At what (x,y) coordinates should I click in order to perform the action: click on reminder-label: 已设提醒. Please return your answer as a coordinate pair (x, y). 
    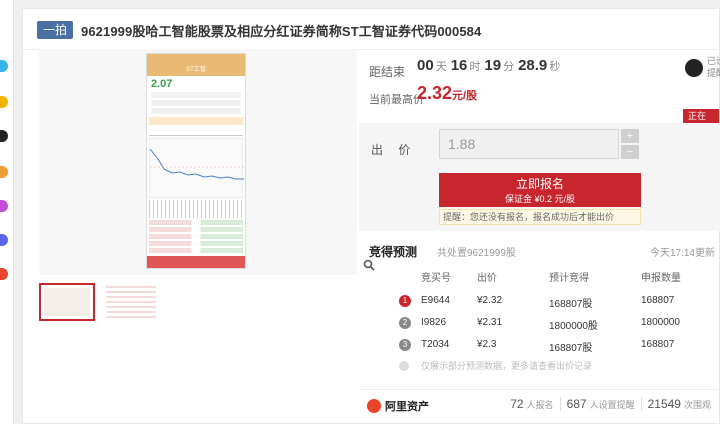
    Looking at the image, I should click on (713, 67).